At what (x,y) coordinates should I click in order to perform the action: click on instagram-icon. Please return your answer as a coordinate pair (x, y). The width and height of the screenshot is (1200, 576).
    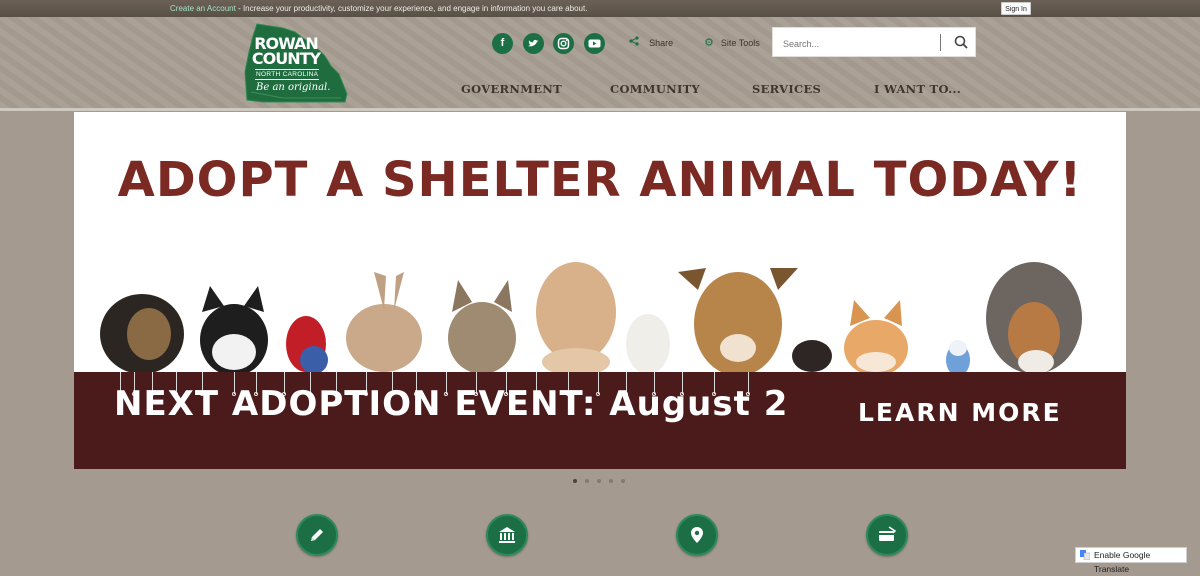
    Looking at the image, I should click on (563, 43).